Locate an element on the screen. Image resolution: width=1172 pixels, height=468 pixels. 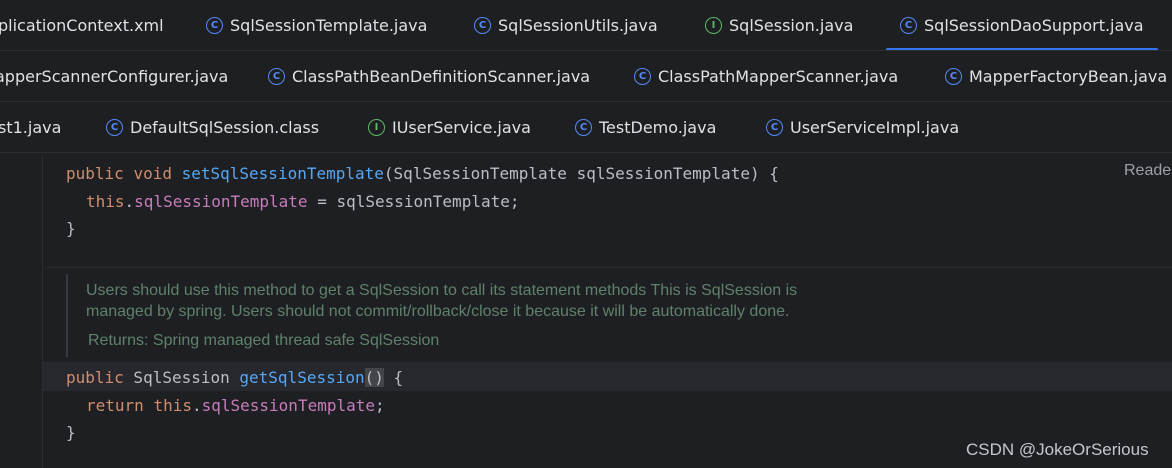
line-gutter is located at coordinates (21, 311).